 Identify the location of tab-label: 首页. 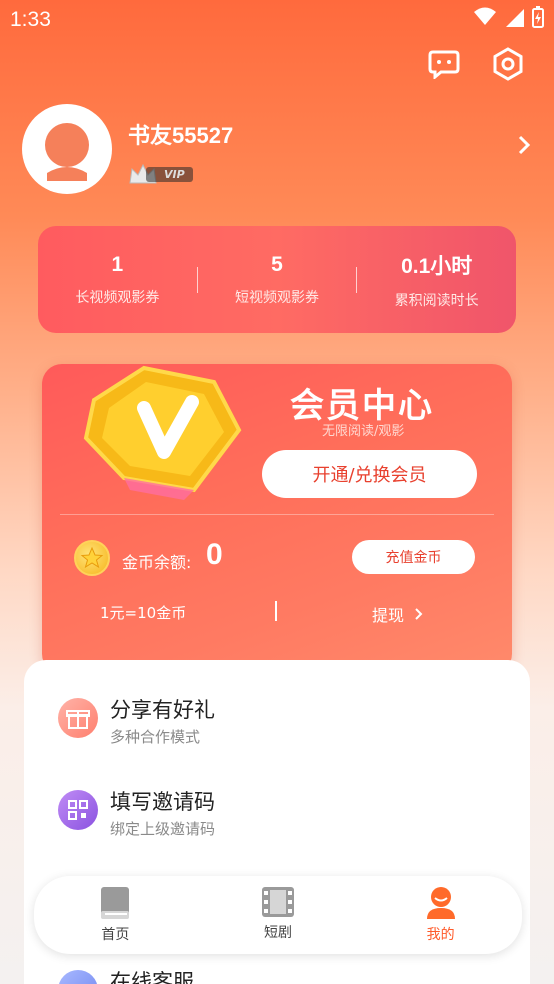
(115, 935).